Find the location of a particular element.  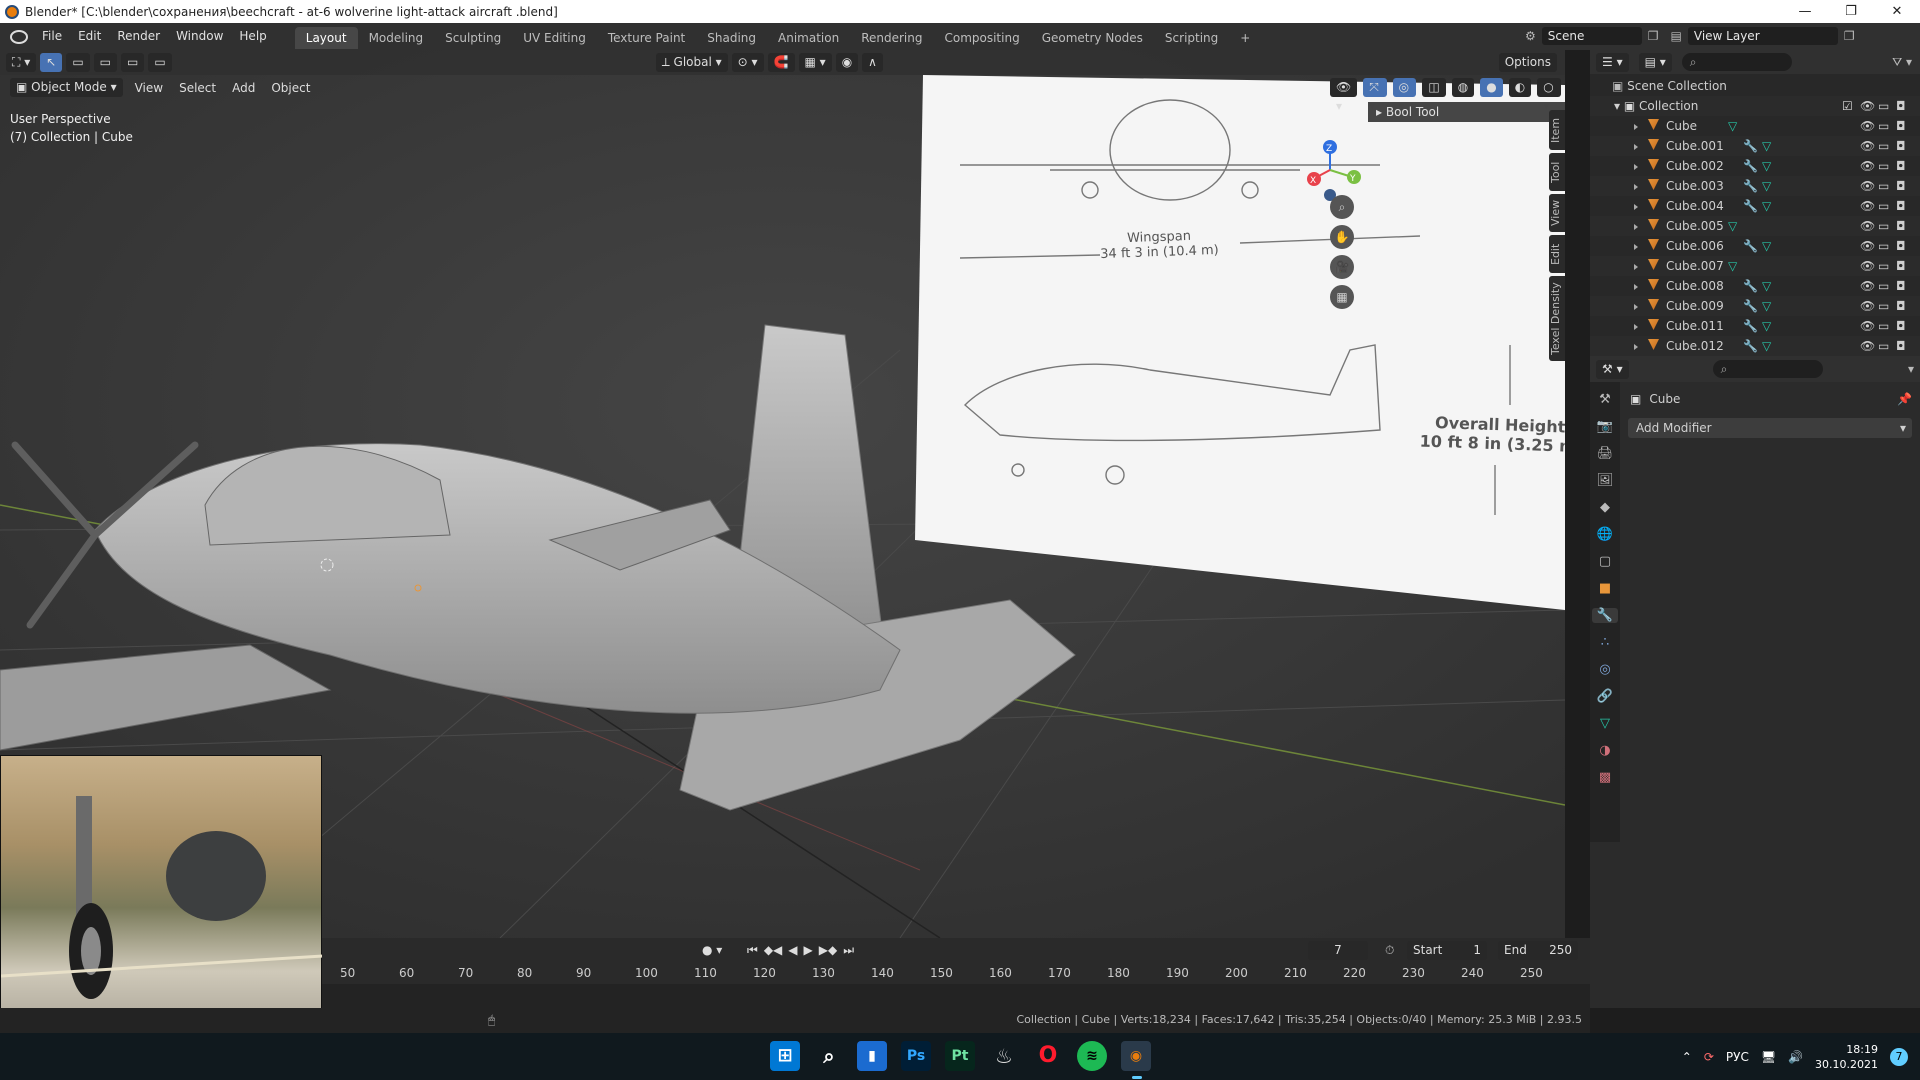

tab-sculpting: Sculpting is located at coordinates (473, 38).